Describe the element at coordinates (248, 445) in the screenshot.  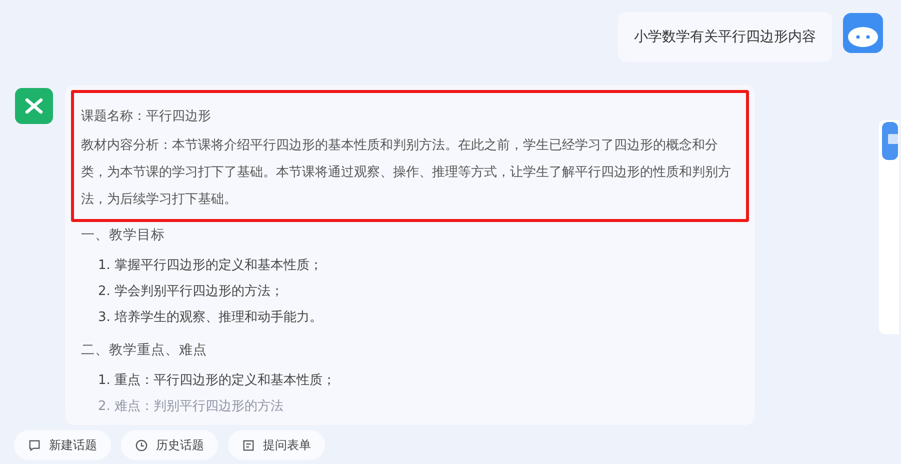
I see `form-icon` at that location.